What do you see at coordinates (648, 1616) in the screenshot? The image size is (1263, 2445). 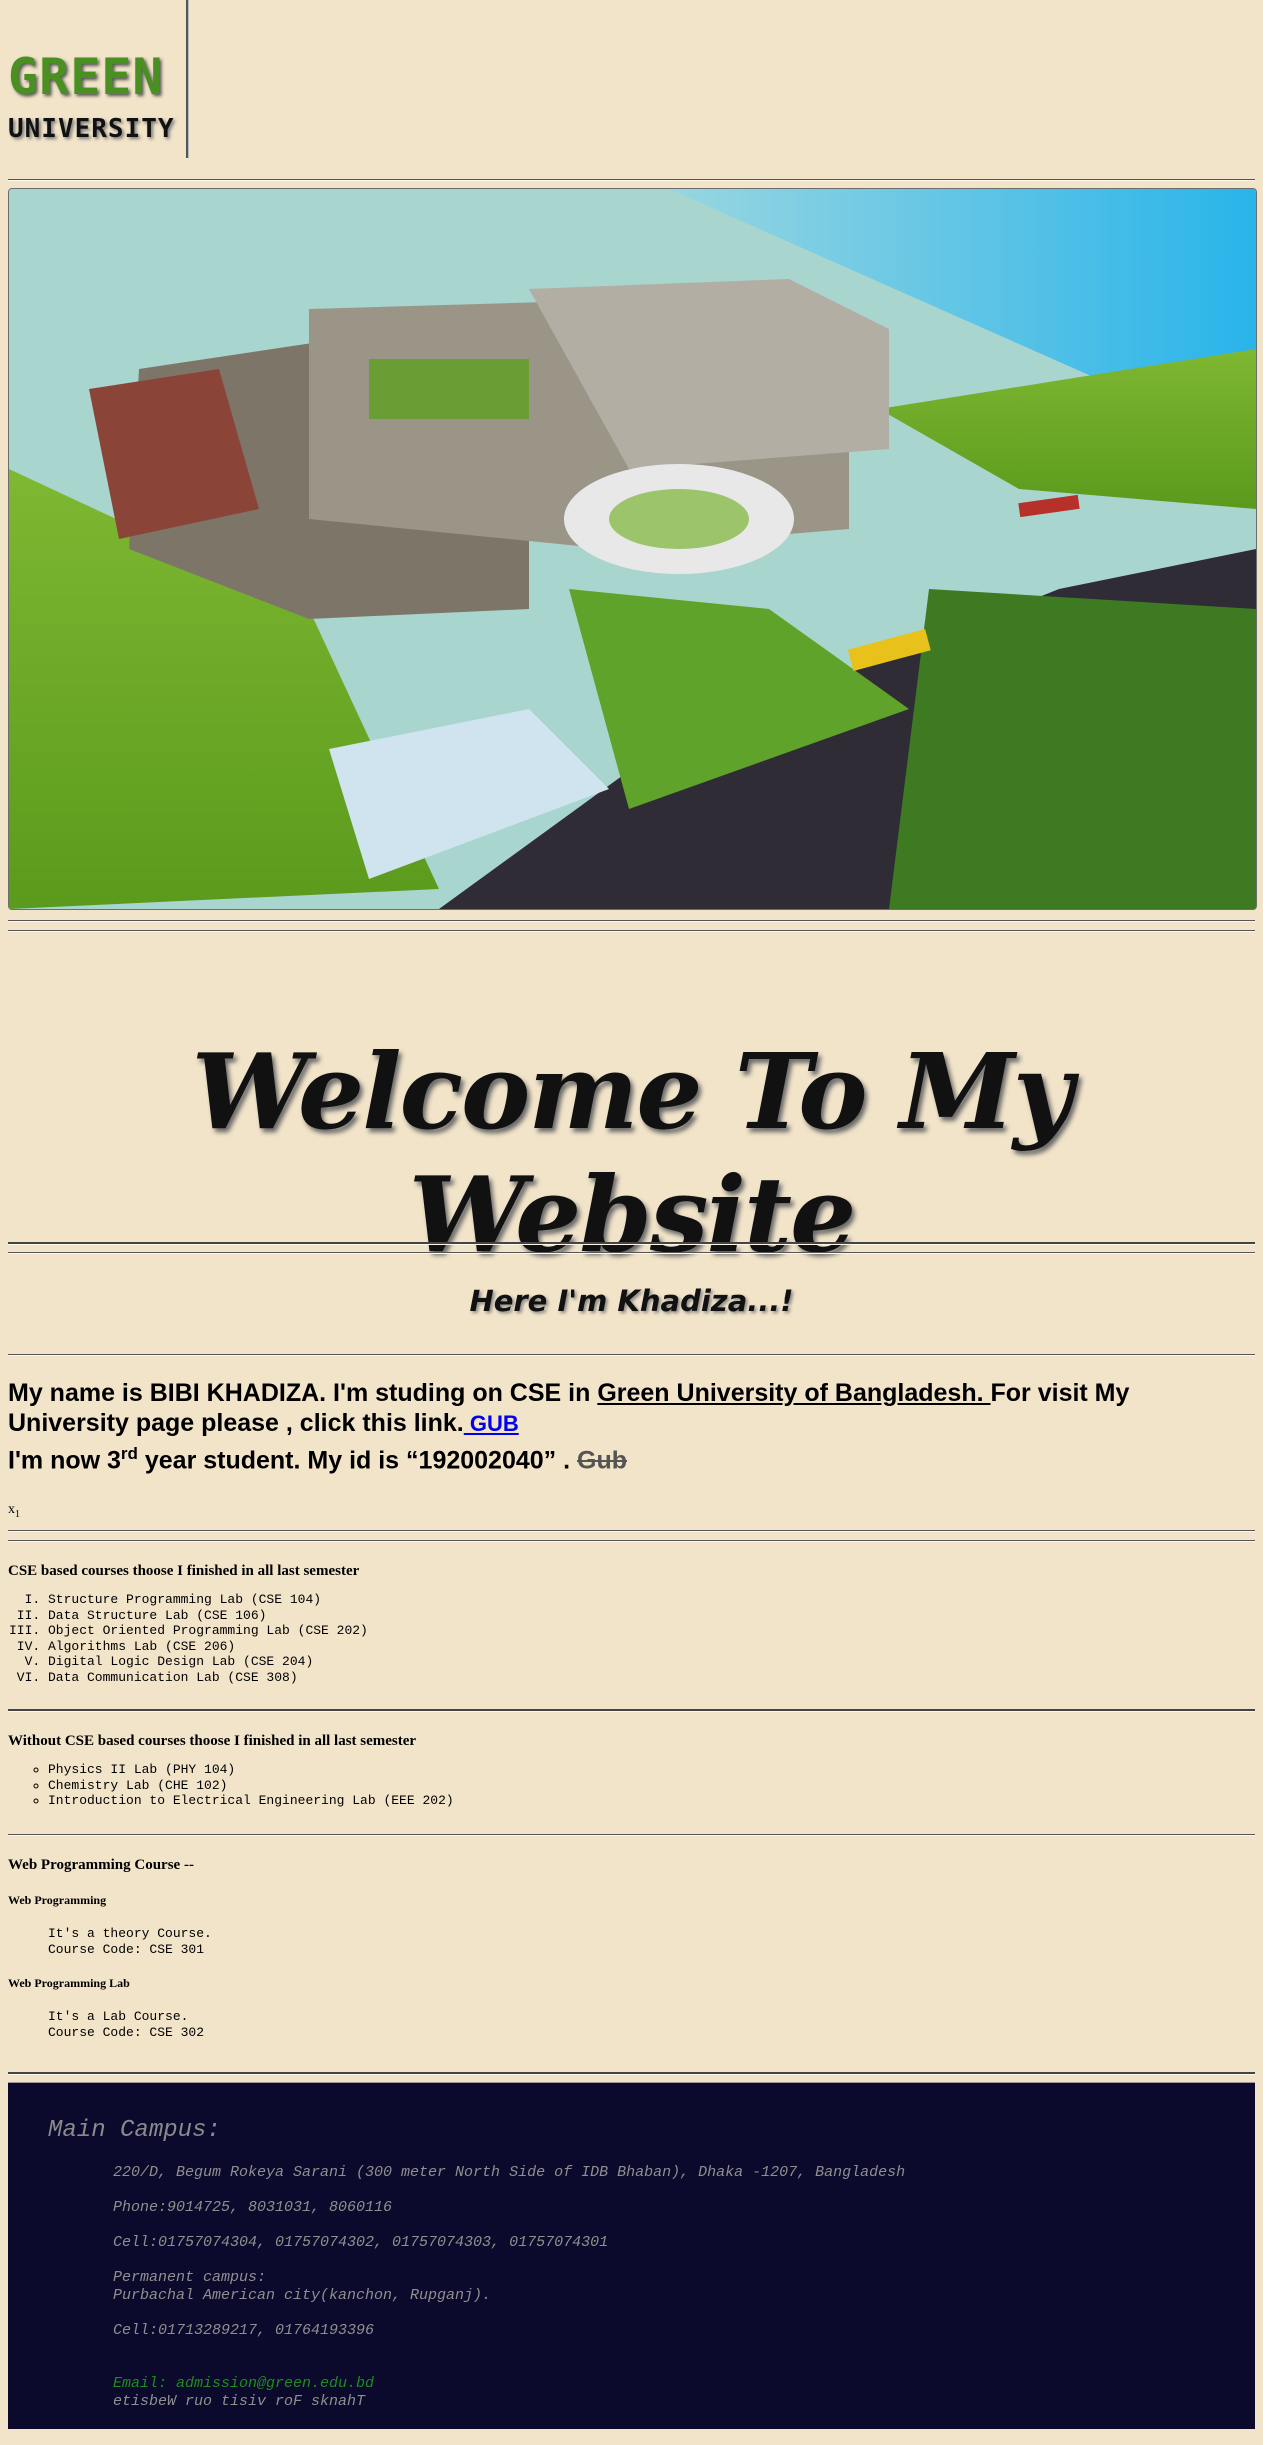 I see `list-item: Data Structure Lab (CSE 106)` at bounding box center [648, 1616].